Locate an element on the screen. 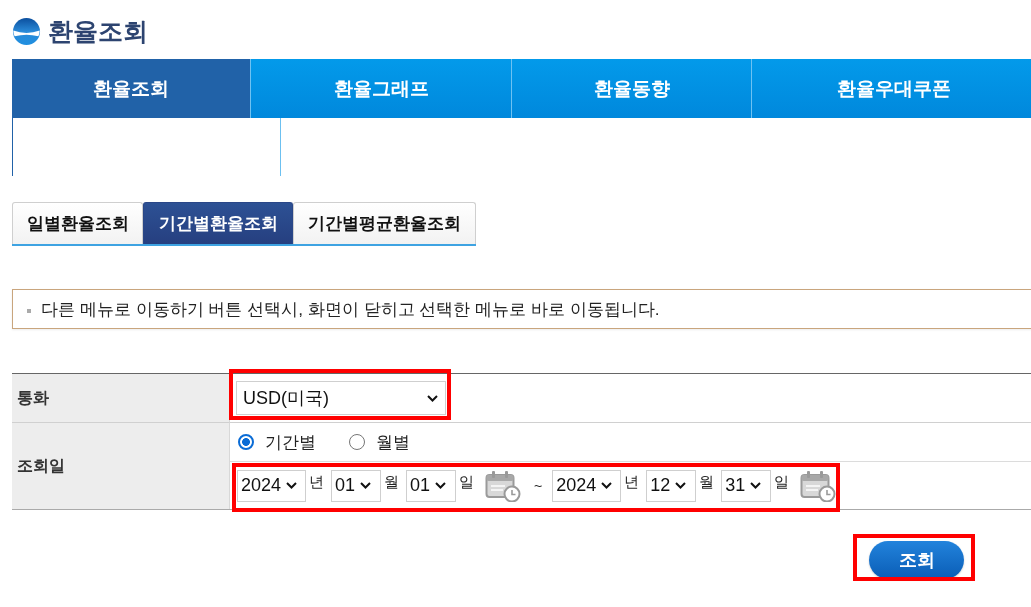  notice-text: 다른 메뉴로 이동하기 버튼 선택시, 화면이 닫히고 선택한 메뉴로 바로 이동됩니다. is located at coordinates (350, 309).